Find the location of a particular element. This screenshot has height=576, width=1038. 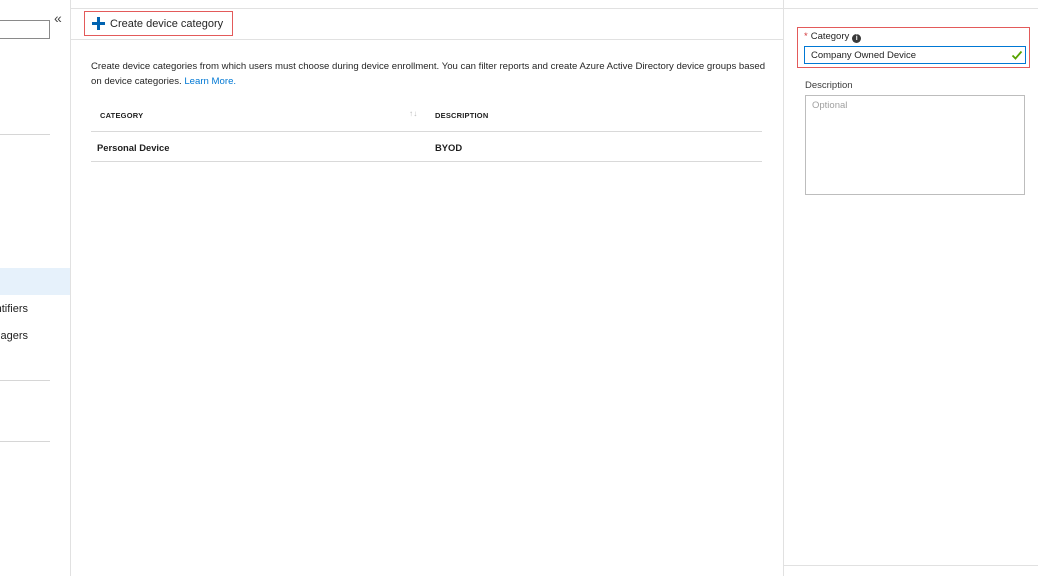

collapse-sidebar-icon: « is located at coordinates (60, 18).